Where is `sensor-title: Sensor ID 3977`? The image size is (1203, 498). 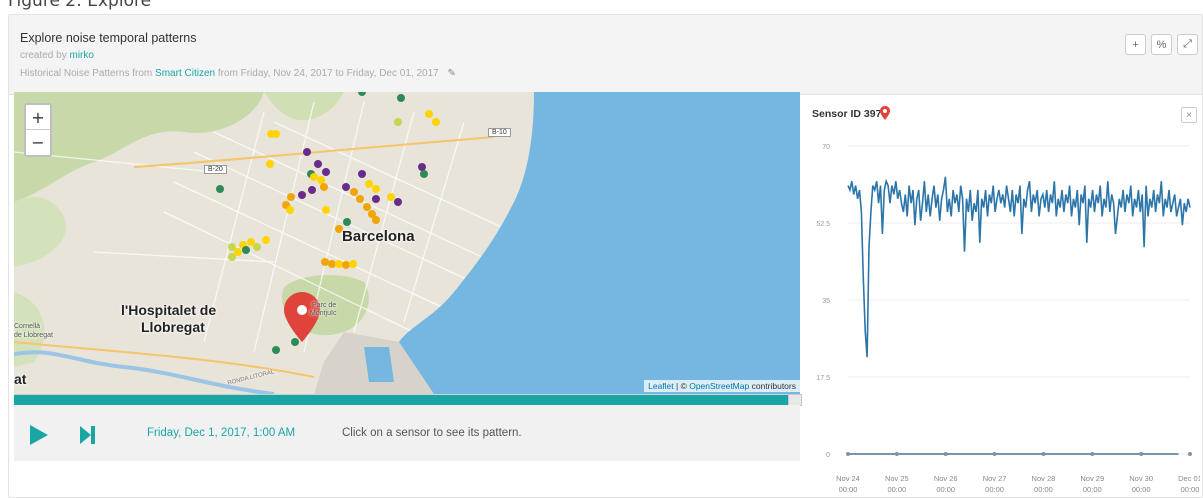 sensor-title: Sensor ID 3977 is located at coordinates (850, 114).